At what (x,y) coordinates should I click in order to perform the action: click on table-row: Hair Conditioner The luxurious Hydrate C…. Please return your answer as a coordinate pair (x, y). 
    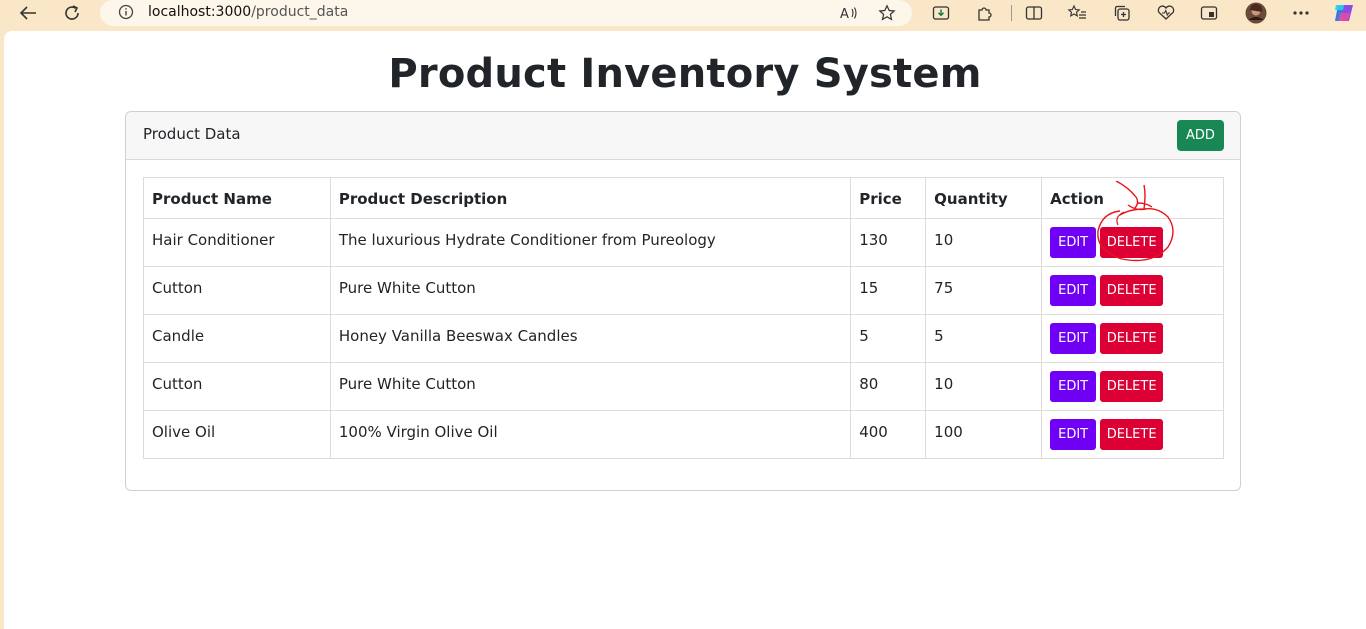
    Looking at the image, I should click on (683, 242).